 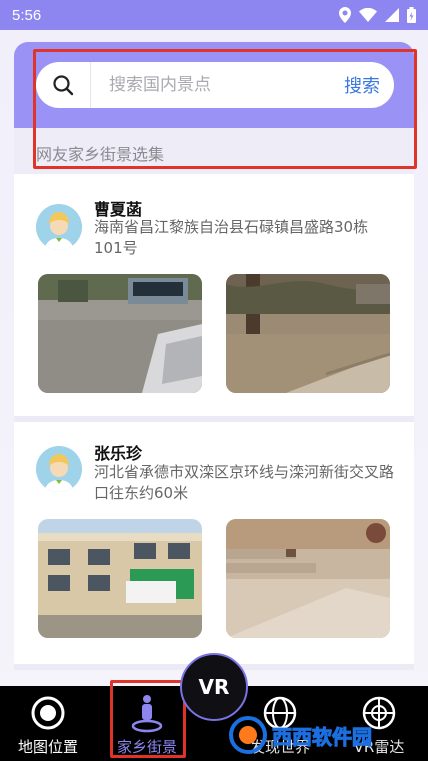 What do you see at coordinates (231, 237) in the screenshot?
I see `user-address: 海南省昌江黎族自治县石碌镇昌盛路30栋101号` at bounding box center [231, 237].